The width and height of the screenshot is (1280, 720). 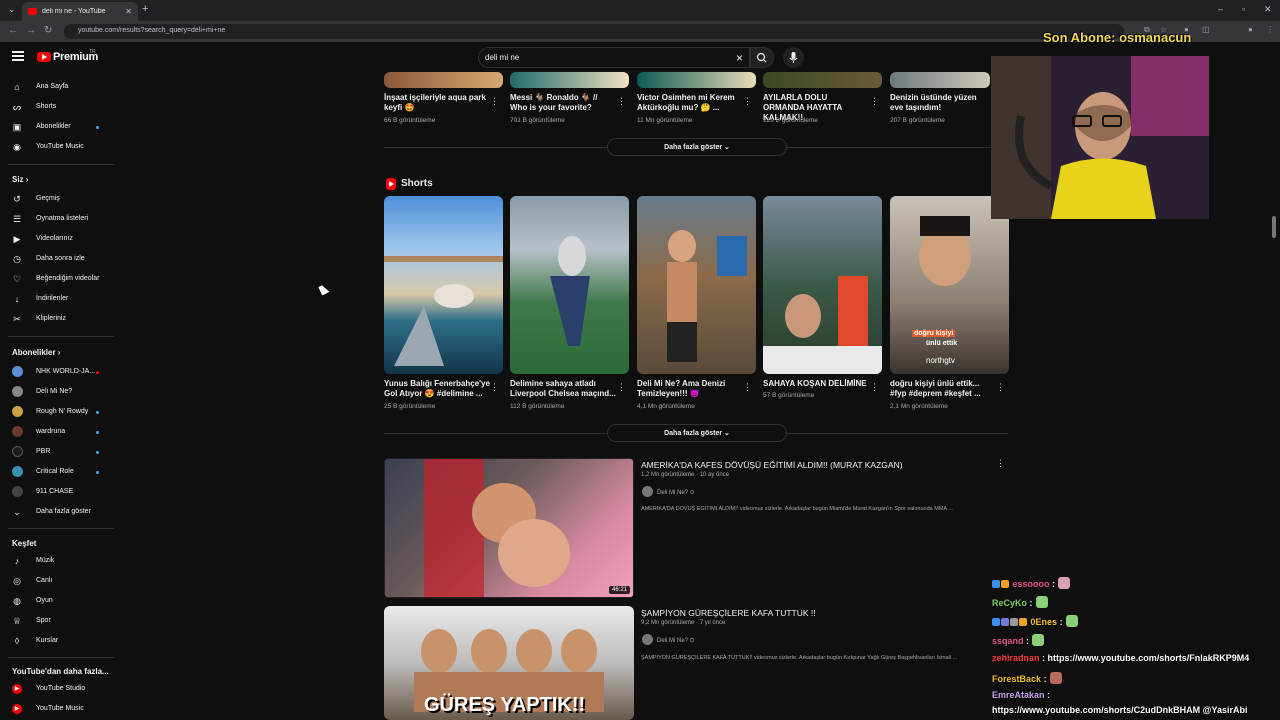 What do you see at coordinates (600, 57) in the screenshot?
I see `search-input` at bounding box center [600, 57].